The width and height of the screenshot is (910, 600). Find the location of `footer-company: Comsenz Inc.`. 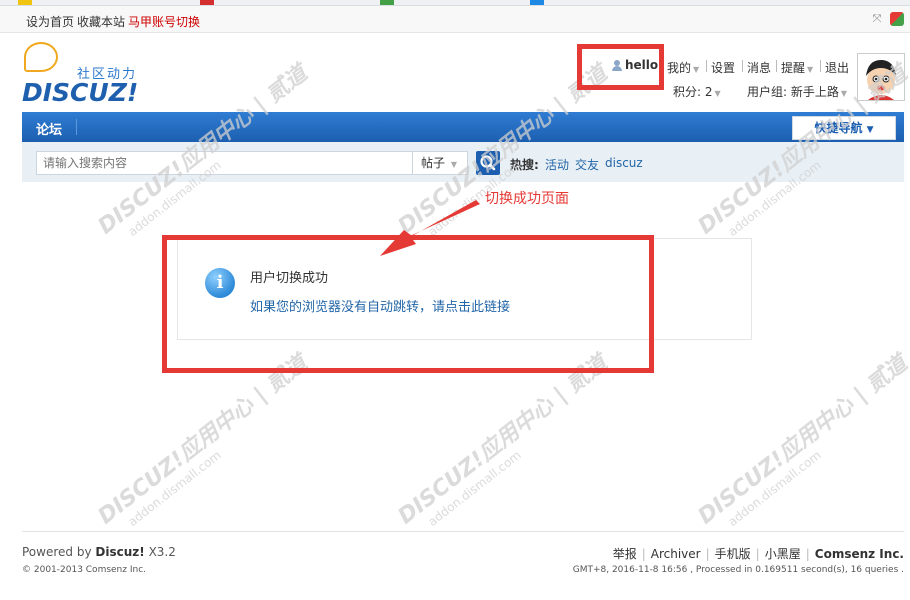

footer-company: Comsenz Inc. is located at coordinates (859, 554).